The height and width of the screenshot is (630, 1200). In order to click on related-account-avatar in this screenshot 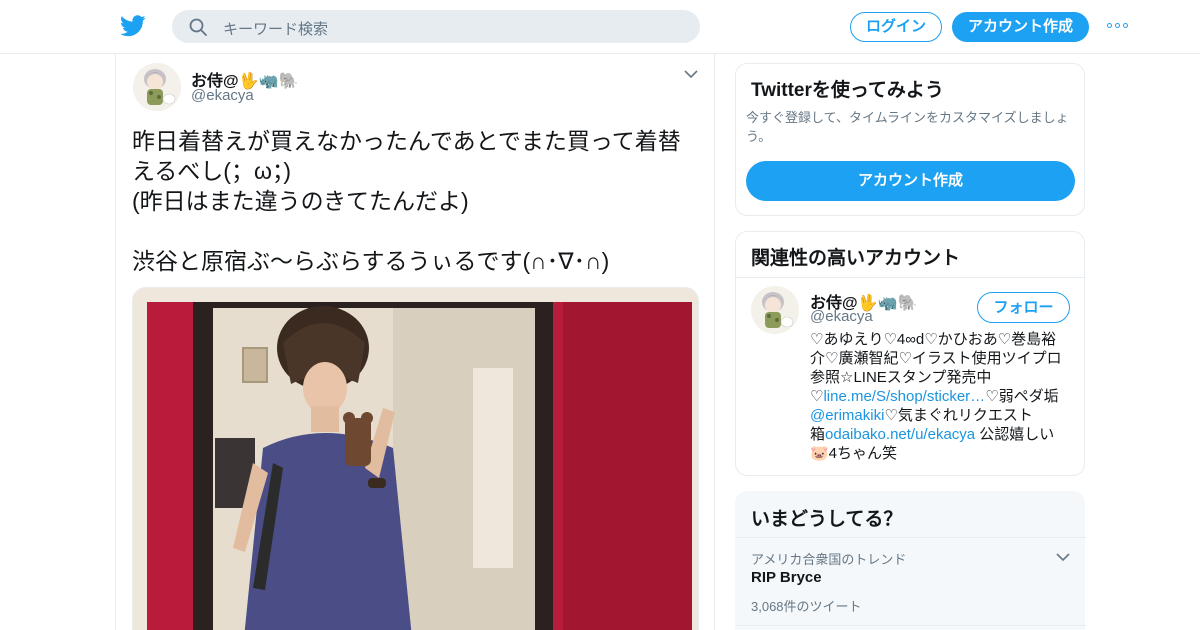, I will do `click(775, 310)`.